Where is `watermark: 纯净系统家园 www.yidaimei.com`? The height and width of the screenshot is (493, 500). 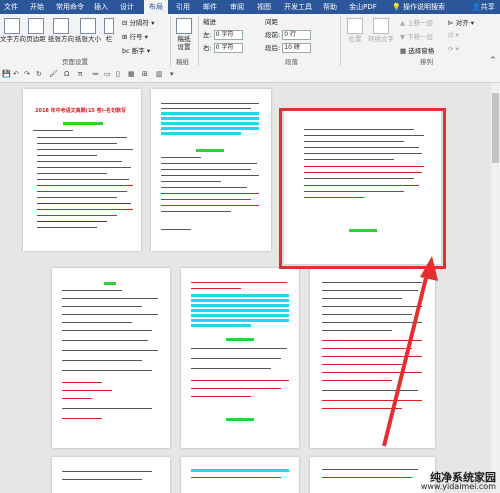
watermark: 纯净系统家园 www.yidaimei.com is located at coordinates (458, 481).